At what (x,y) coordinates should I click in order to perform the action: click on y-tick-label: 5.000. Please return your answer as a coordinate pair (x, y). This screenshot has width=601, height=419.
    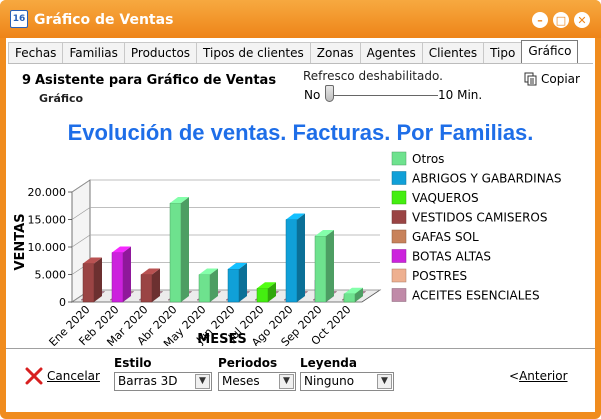
    Looking at the image, I should click on (51, 275).